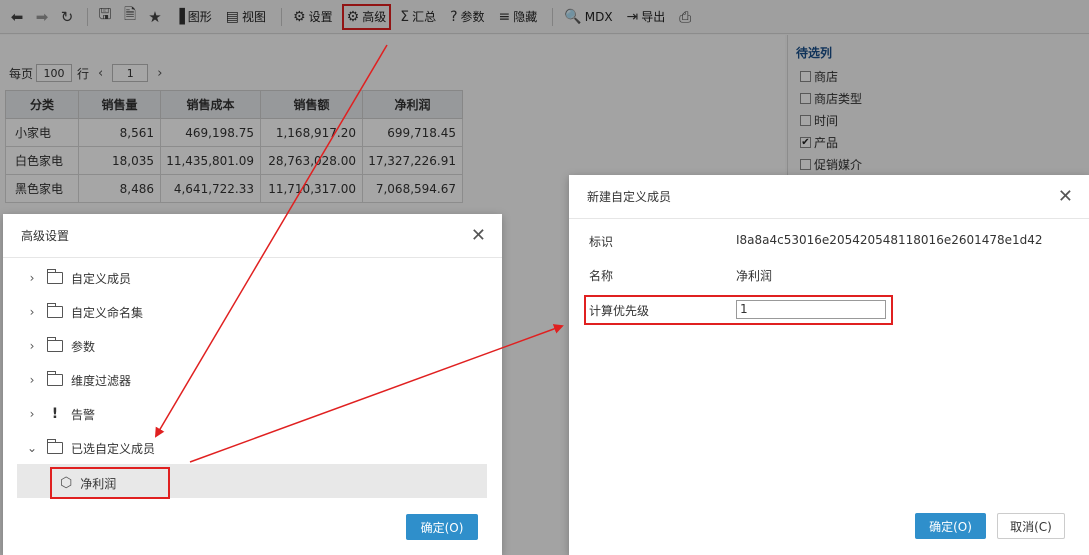 This screenshot has height=555, width=1089. What do you see at coordinates (601, 242) in the screenshot?
I see `id-label: 标识` at bounding box center [601, 242].